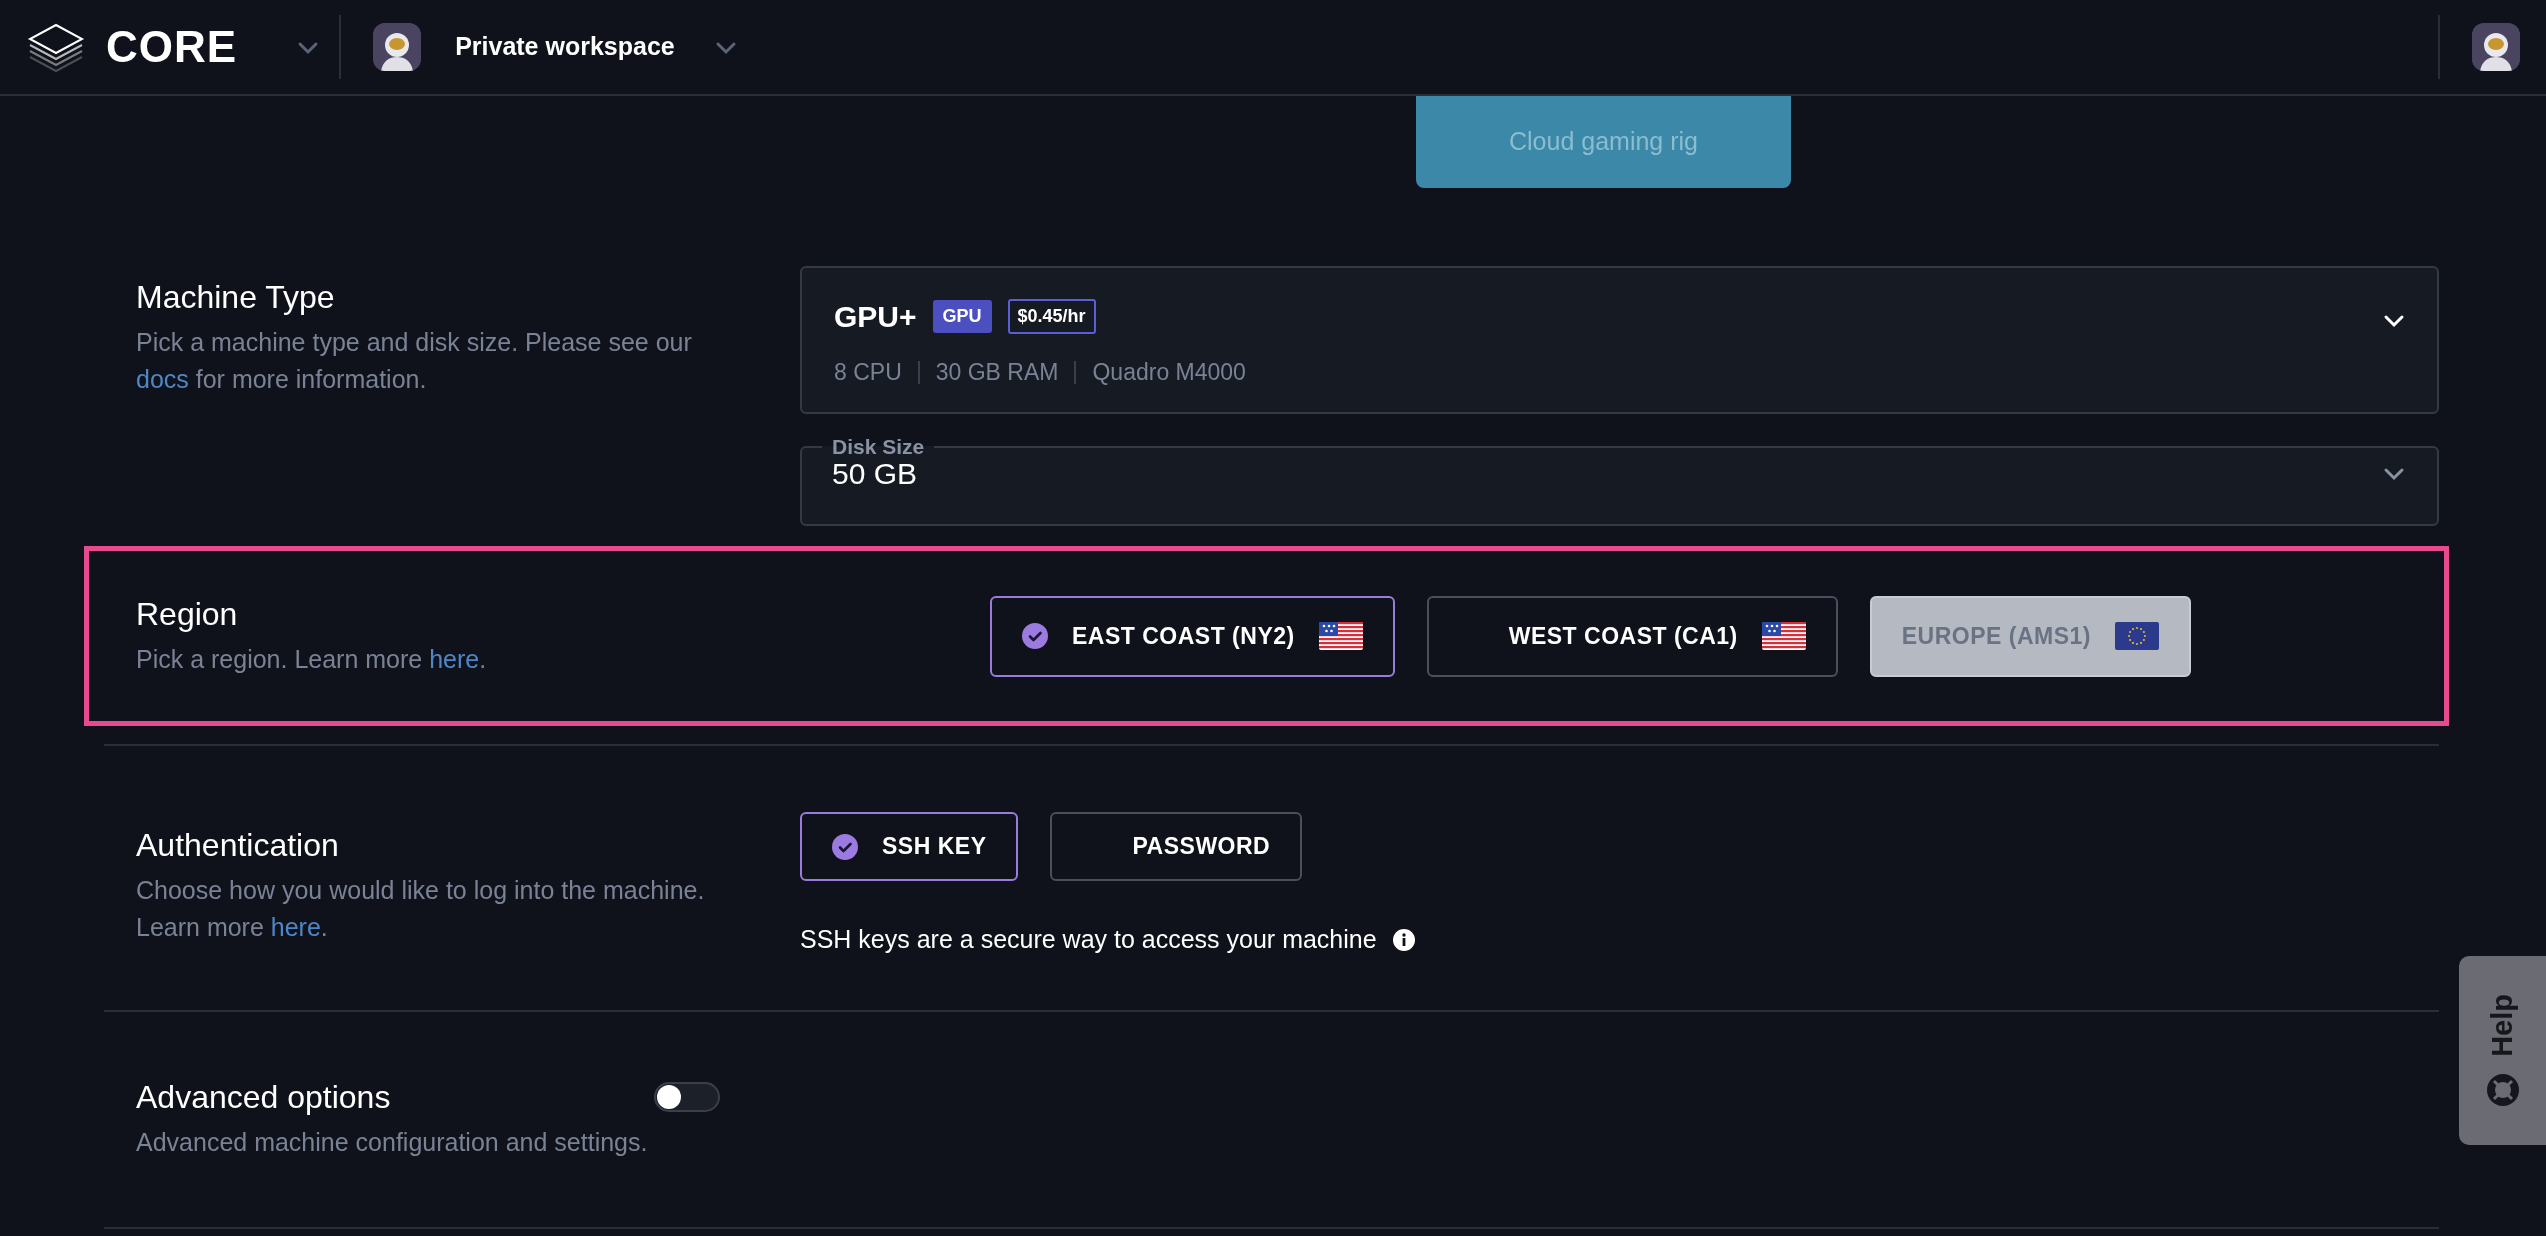 This screenshot has height=1236, width=2546. What do you see at coordinates (962, 316) in the screenshot?
I see `type-badge: GPU` at bounding box center [962, 316].